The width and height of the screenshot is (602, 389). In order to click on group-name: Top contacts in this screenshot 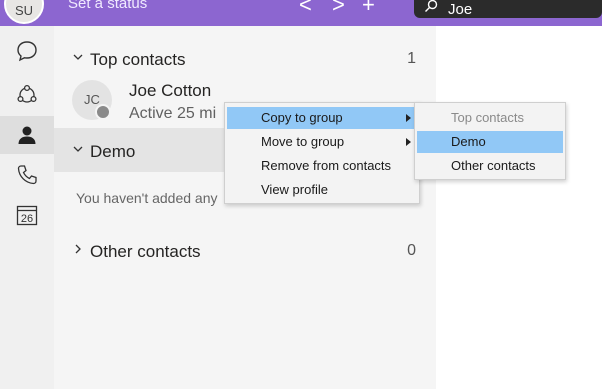, I will do `click(138, 59)`.